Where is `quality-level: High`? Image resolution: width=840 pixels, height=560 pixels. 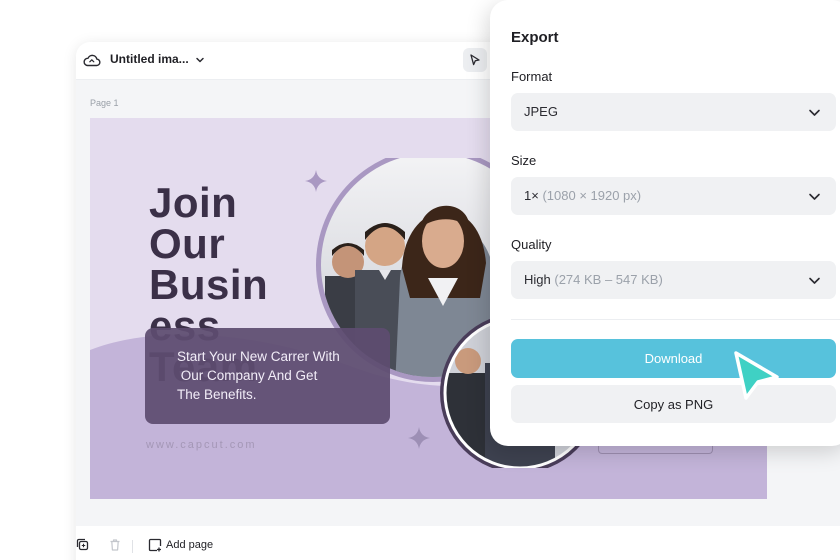
quality-level: High is located at coordinates (537, 279).